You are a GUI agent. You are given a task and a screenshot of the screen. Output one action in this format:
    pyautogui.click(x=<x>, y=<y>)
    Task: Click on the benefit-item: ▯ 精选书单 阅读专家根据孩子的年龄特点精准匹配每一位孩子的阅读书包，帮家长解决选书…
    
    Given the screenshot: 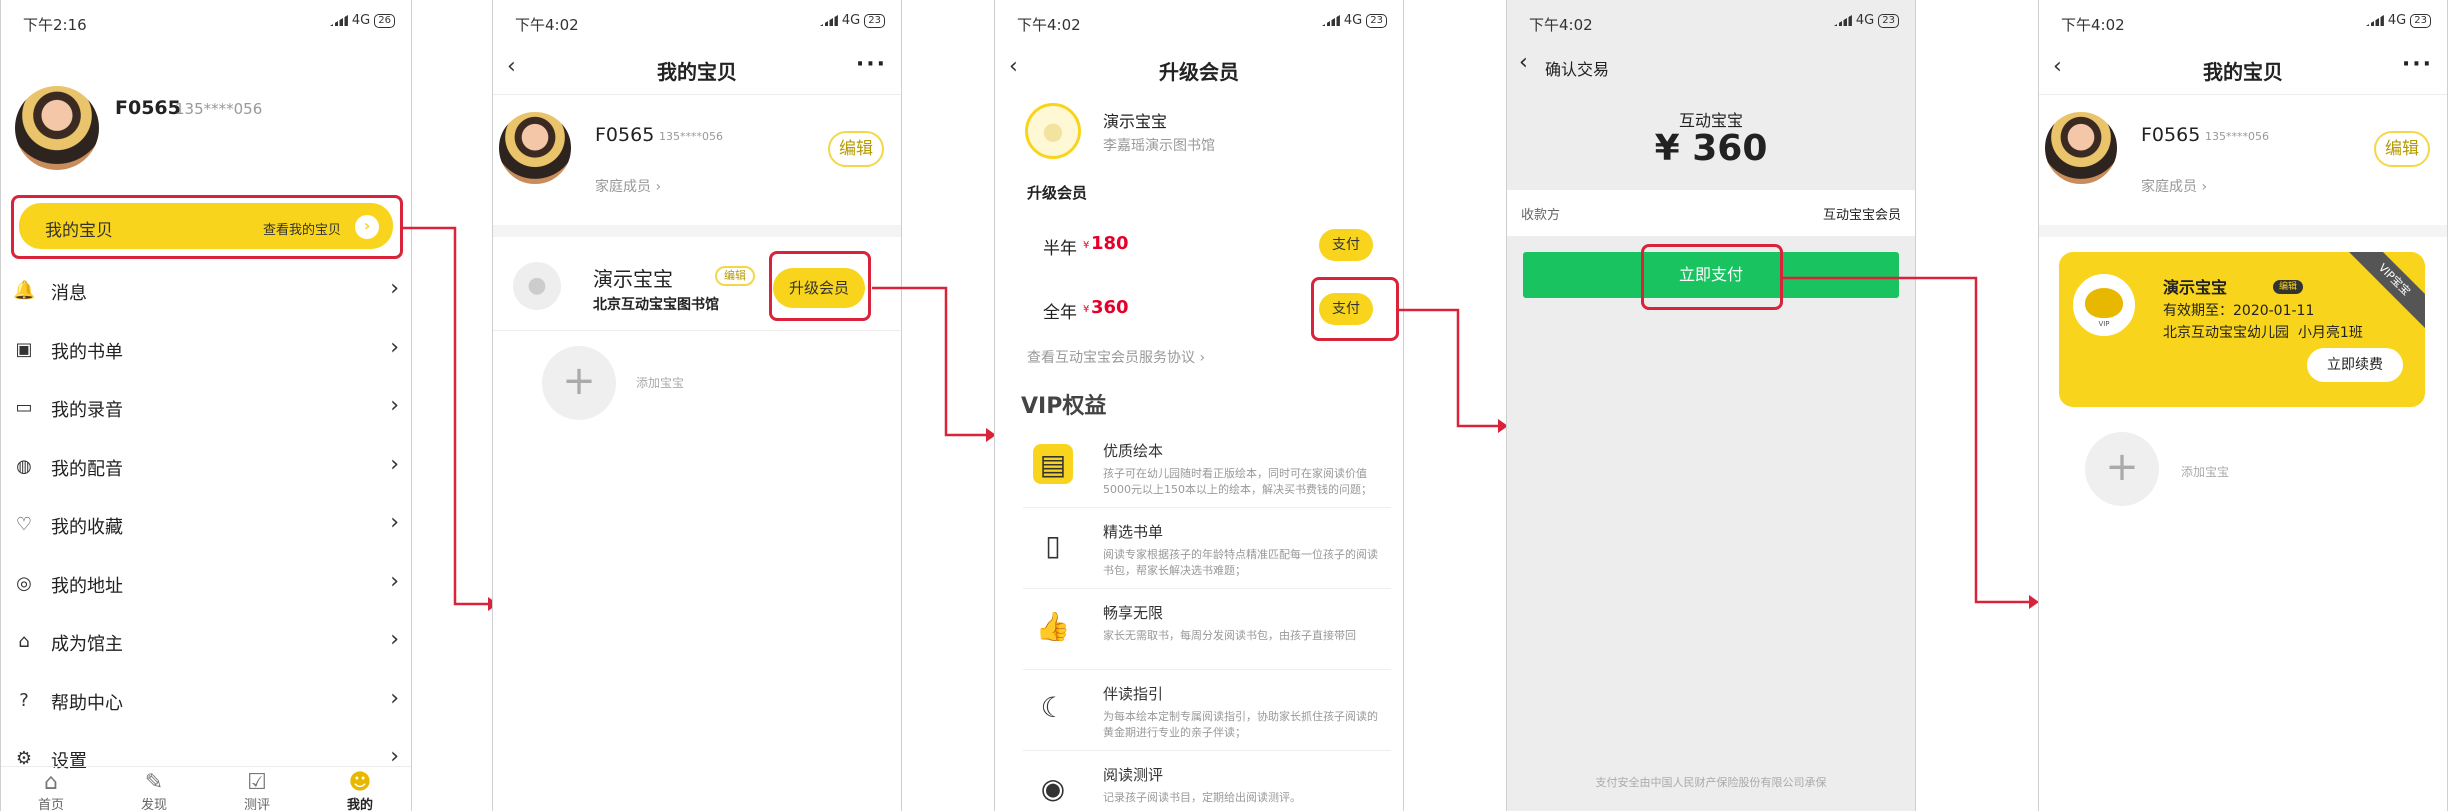 What is the action you would take?
    pyautogui.click(x=1207, y=550)
    